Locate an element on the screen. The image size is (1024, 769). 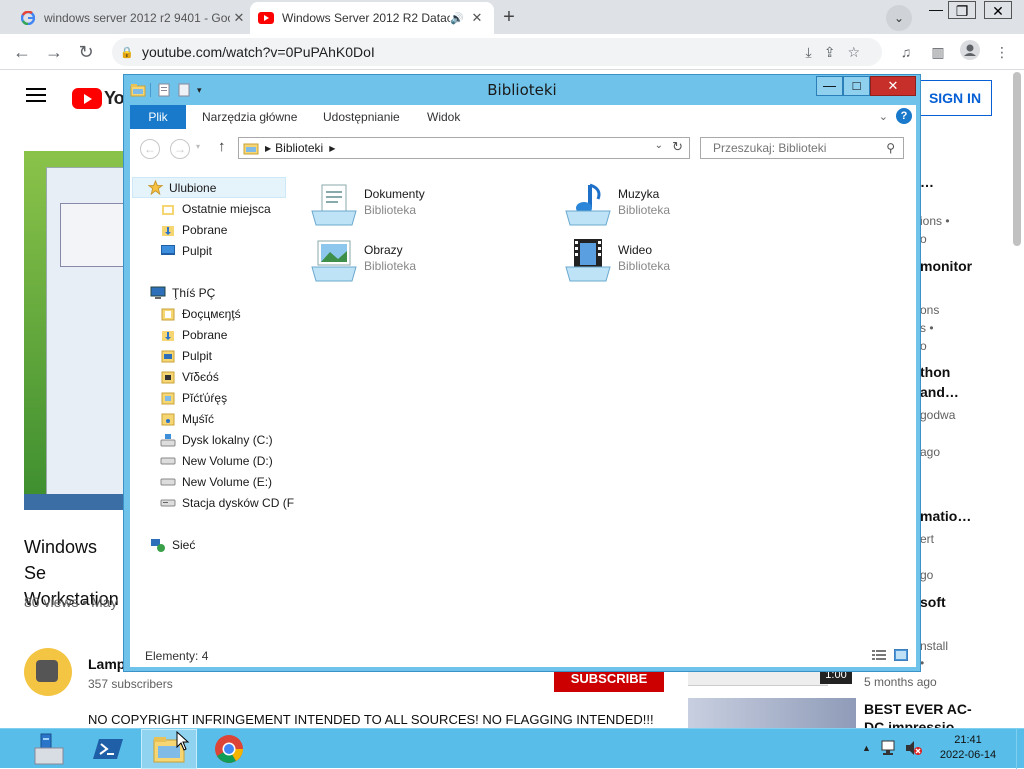
hamburger-menu-icon is located at coordinates (36, 95).